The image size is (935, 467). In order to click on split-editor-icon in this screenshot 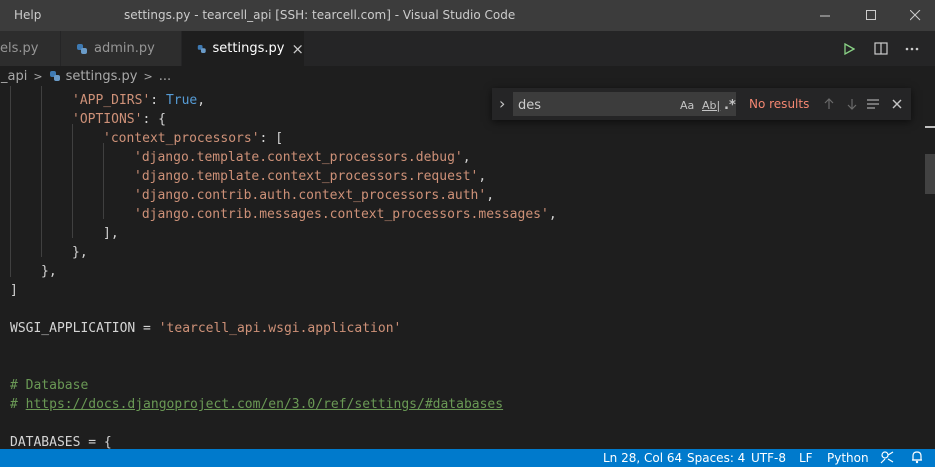, I will do `click(881, 48)`.